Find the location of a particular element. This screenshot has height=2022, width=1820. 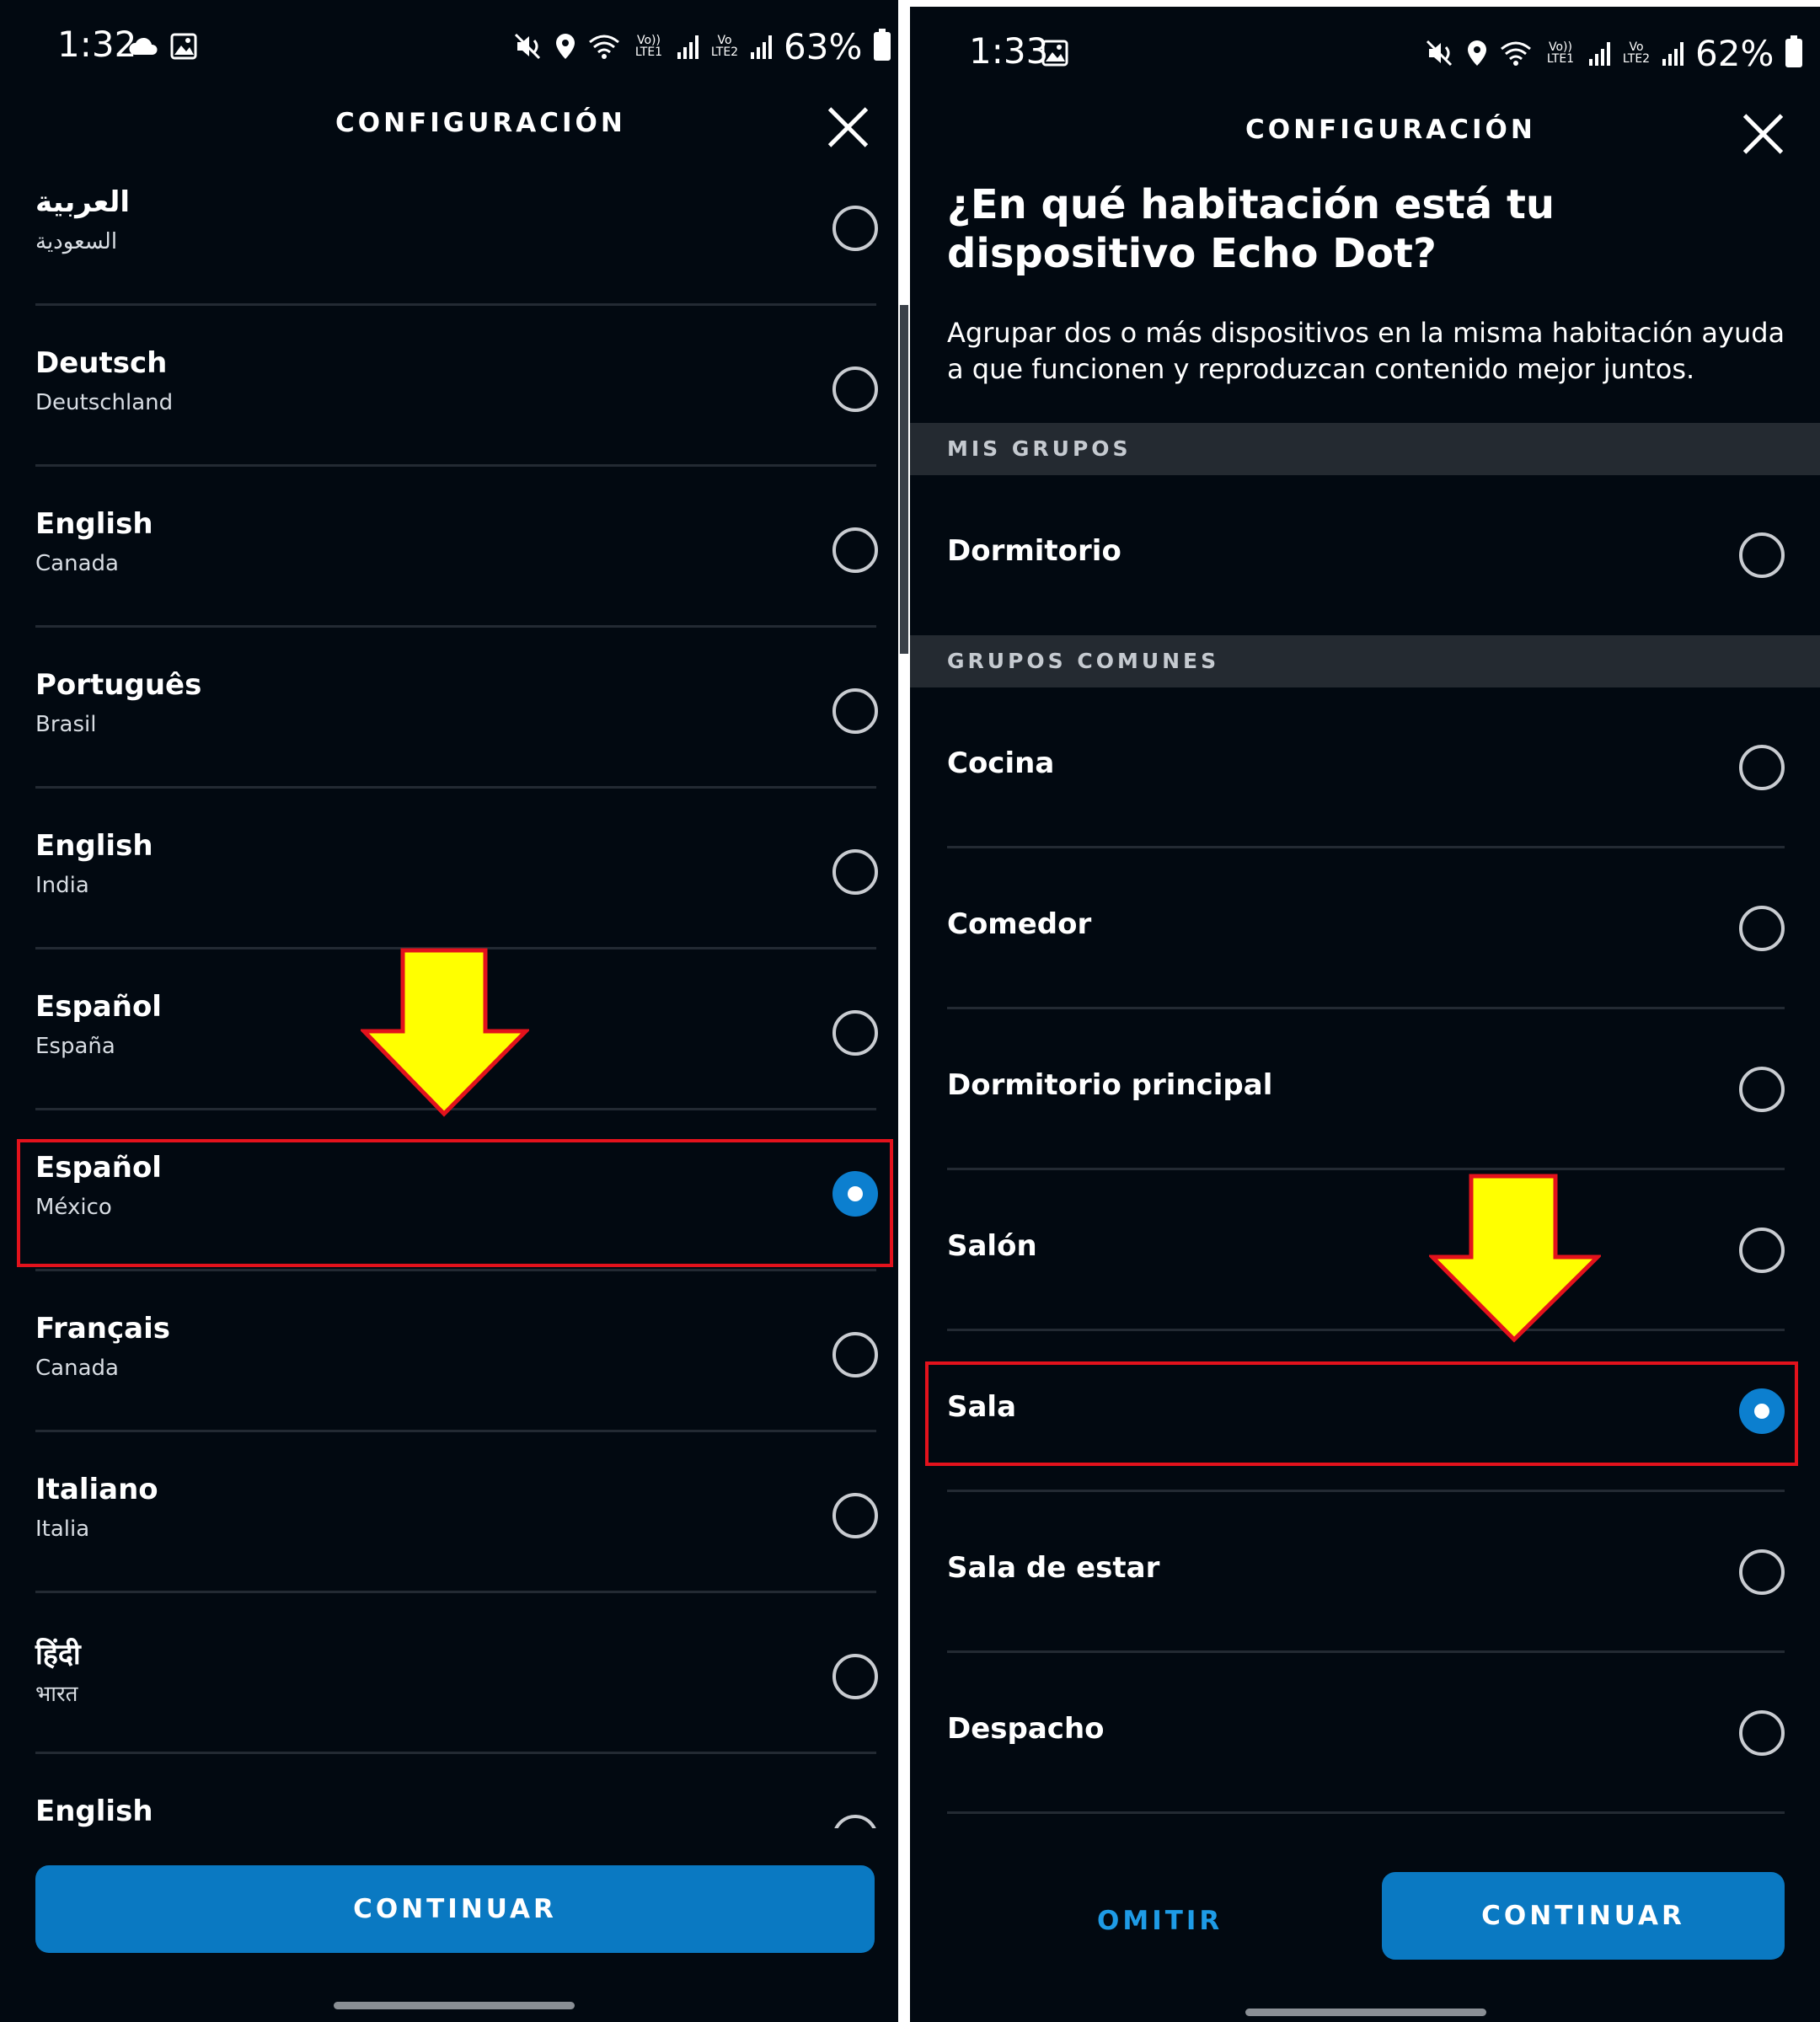

battery-percent: 63% is located at coordinates (823, 46).